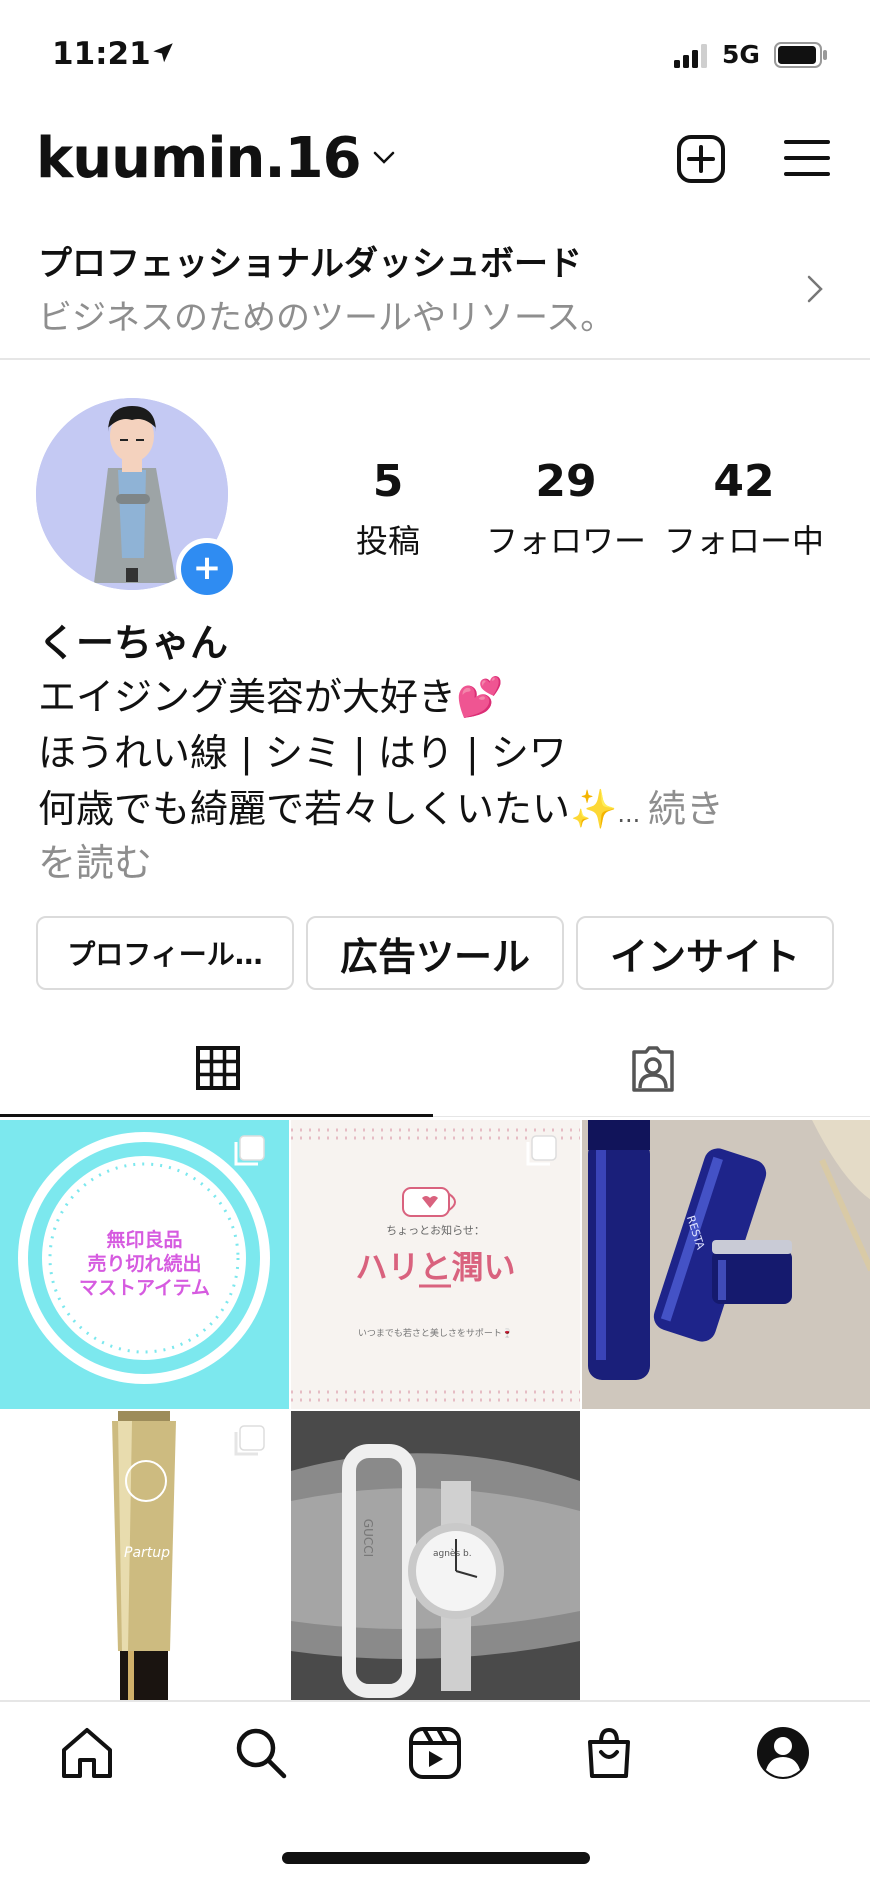 The image size is (870, 1885). What do you see at coordinates (729, 1250) in the screenshot?
I see `post-art` at bounding box center [729, 1250].